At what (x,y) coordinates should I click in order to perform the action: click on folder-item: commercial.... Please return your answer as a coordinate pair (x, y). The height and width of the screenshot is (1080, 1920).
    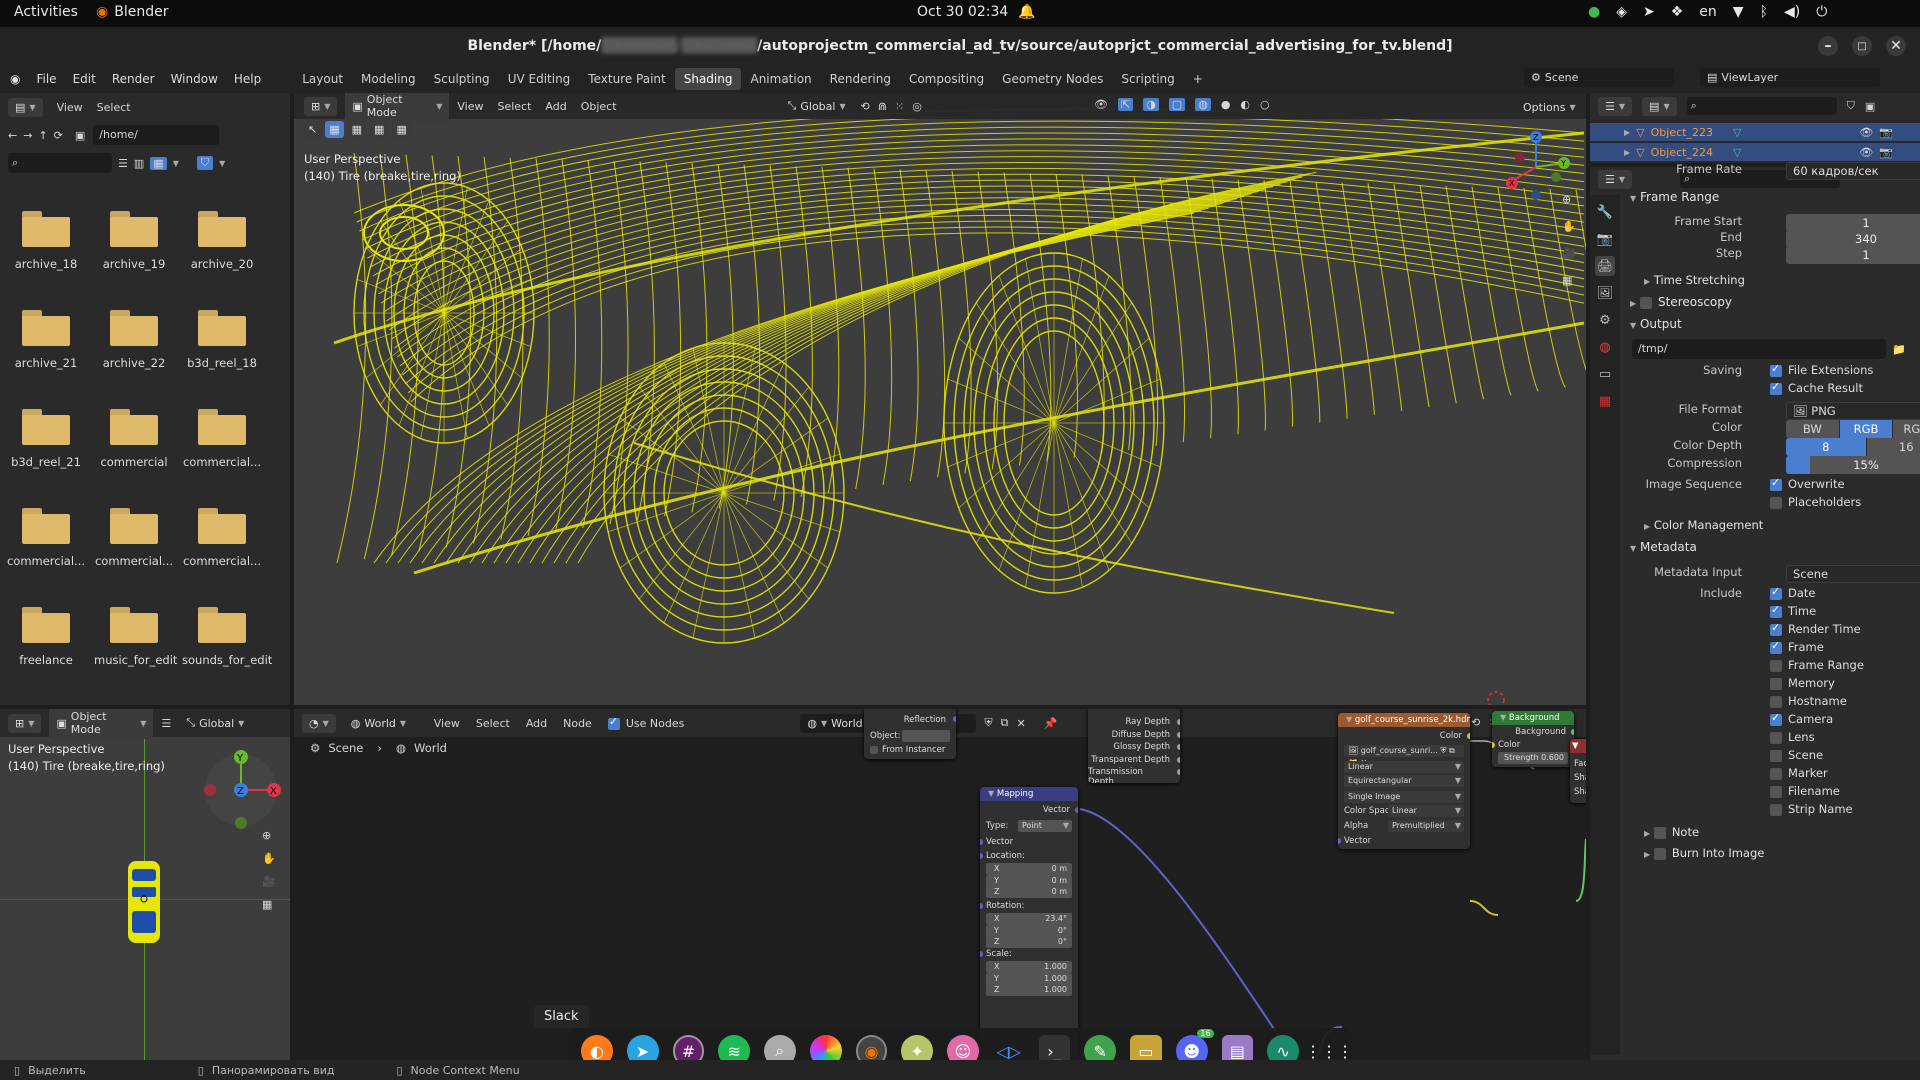
    Looking at the image, I should click on (222, 538).